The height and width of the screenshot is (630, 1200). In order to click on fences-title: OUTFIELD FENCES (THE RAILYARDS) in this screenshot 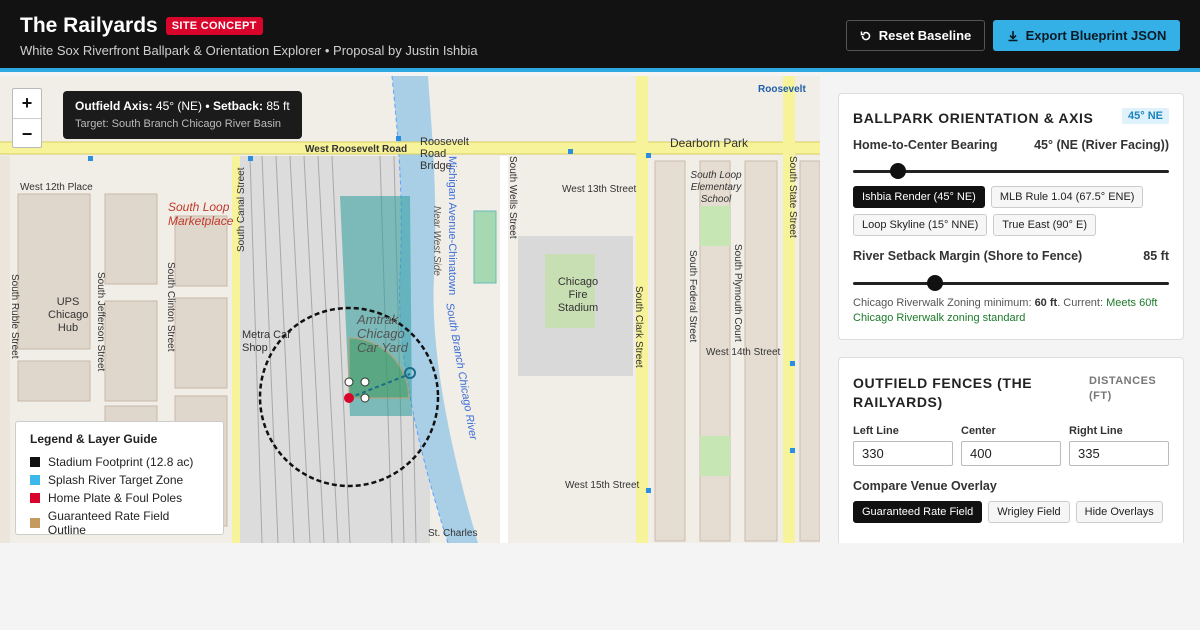, I will do `click(943, 392)`.